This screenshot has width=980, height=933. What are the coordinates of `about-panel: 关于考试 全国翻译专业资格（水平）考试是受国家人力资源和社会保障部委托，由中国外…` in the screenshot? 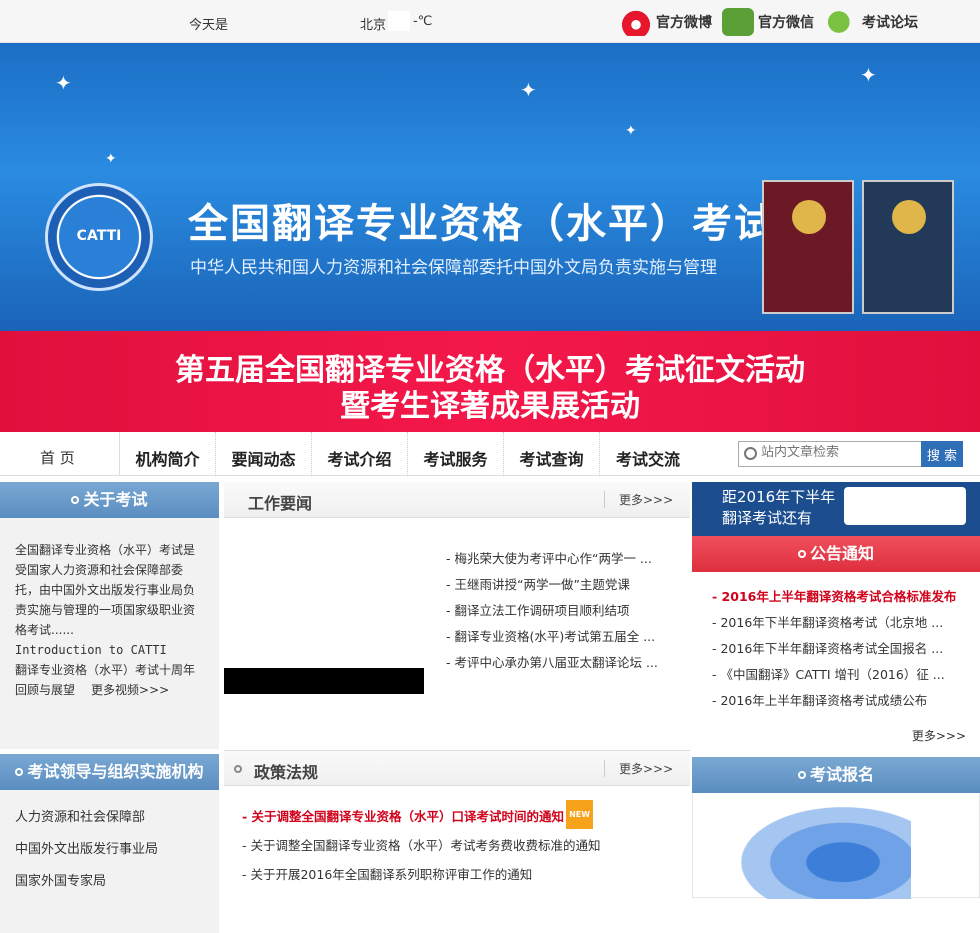 It's located at (109, 615).